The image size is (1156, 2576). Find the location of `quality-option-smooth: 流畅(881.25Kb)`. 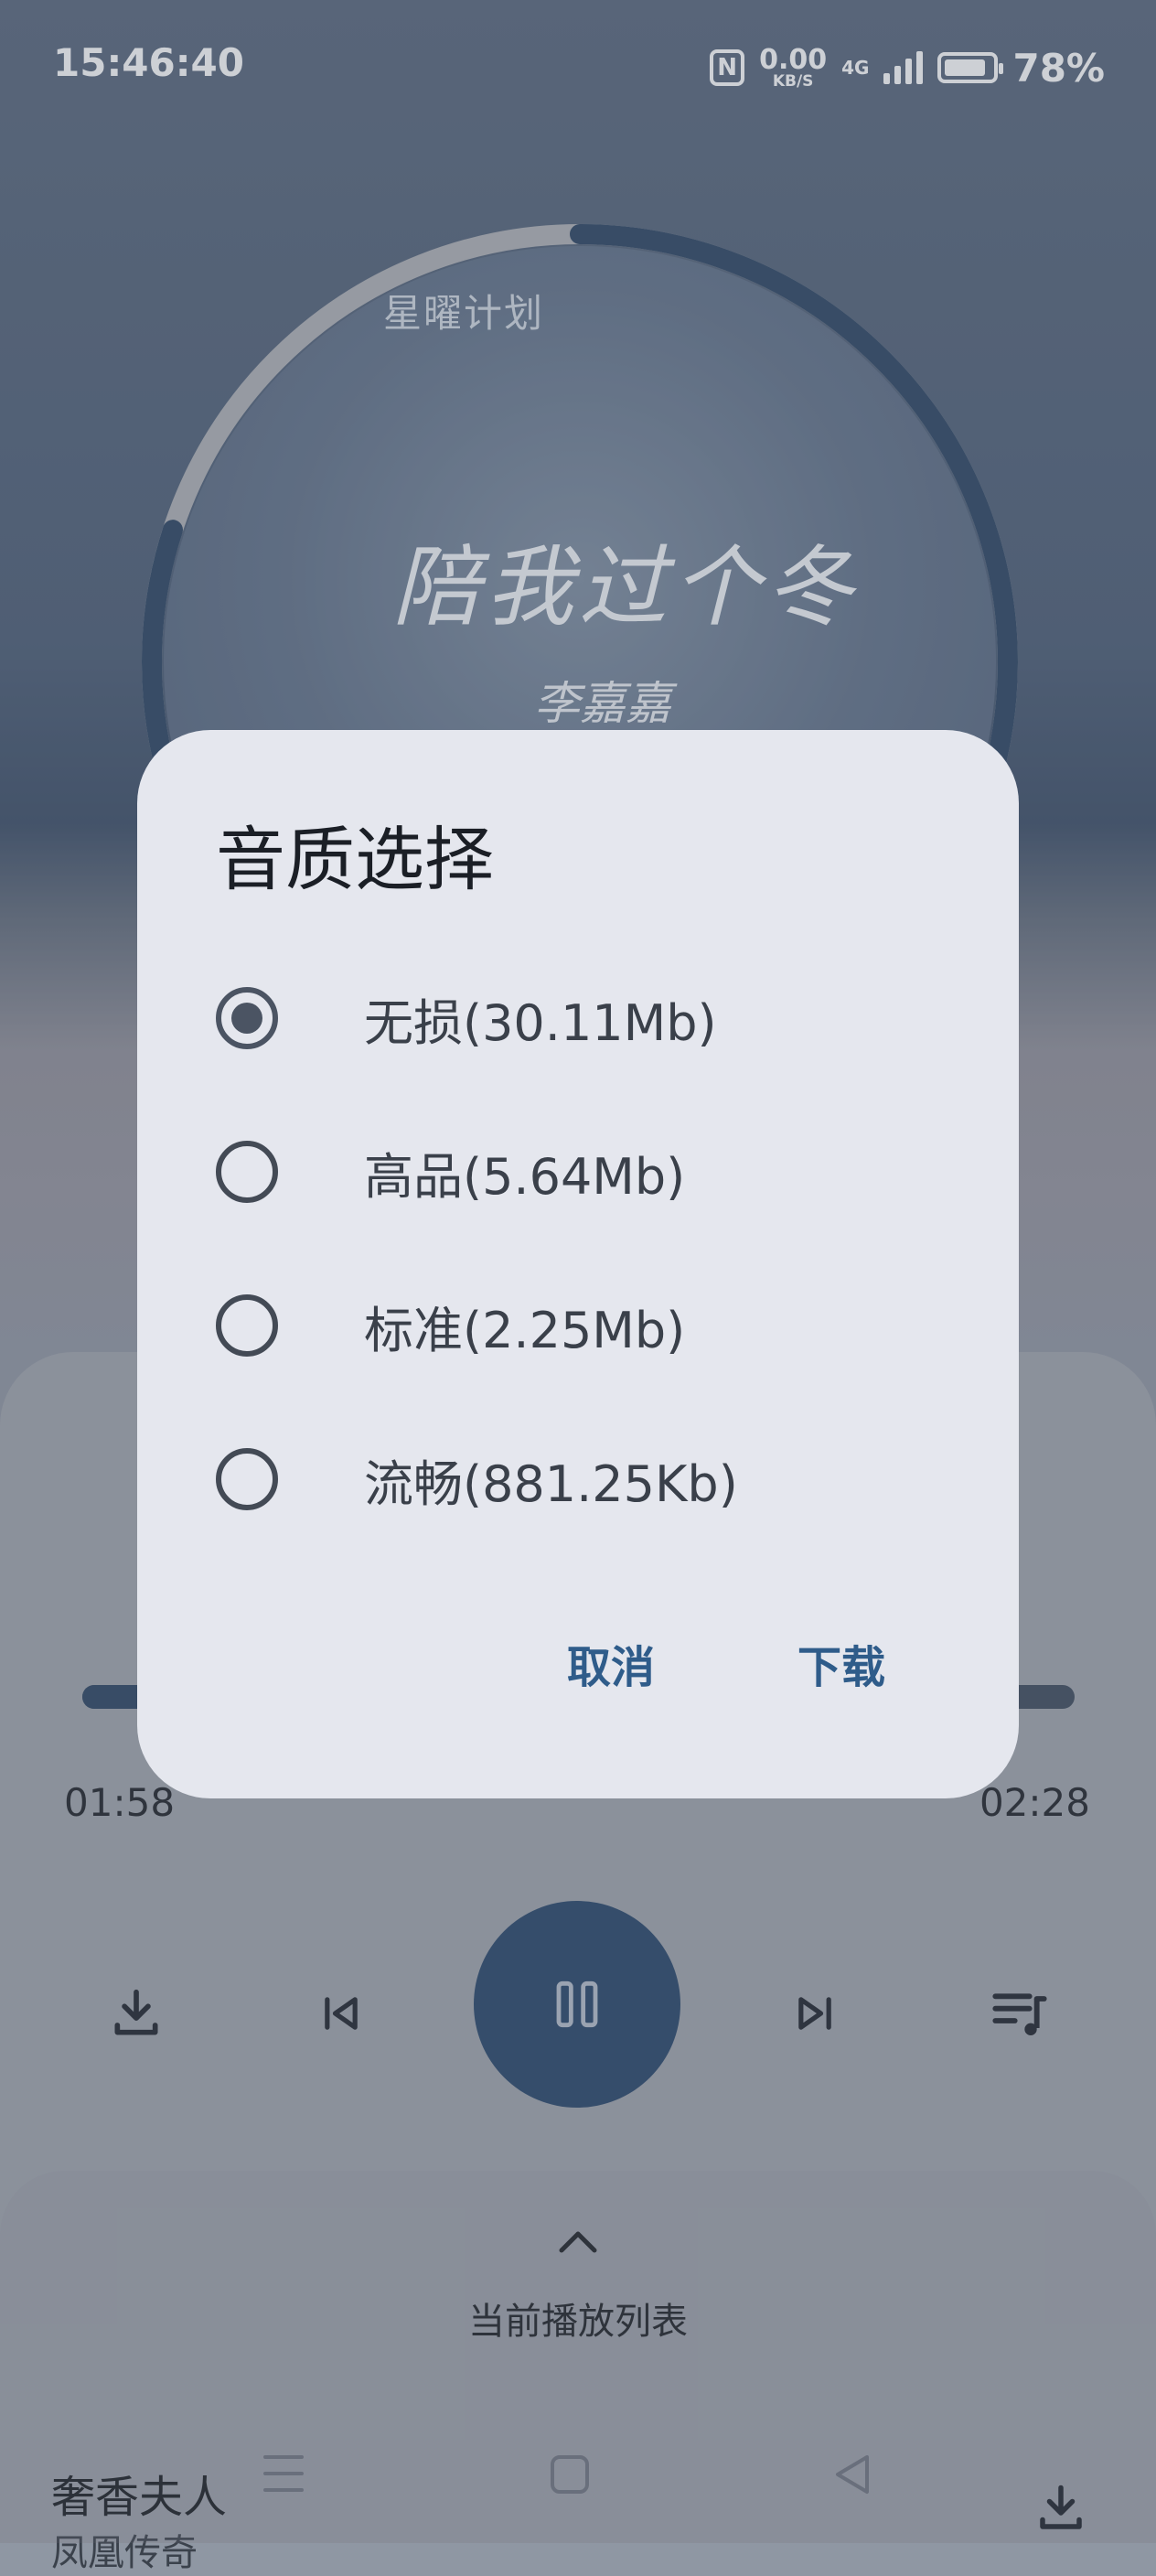

quality-option-smooth: 流畅(881.25Kb) is located at coordinates (591, 1479).